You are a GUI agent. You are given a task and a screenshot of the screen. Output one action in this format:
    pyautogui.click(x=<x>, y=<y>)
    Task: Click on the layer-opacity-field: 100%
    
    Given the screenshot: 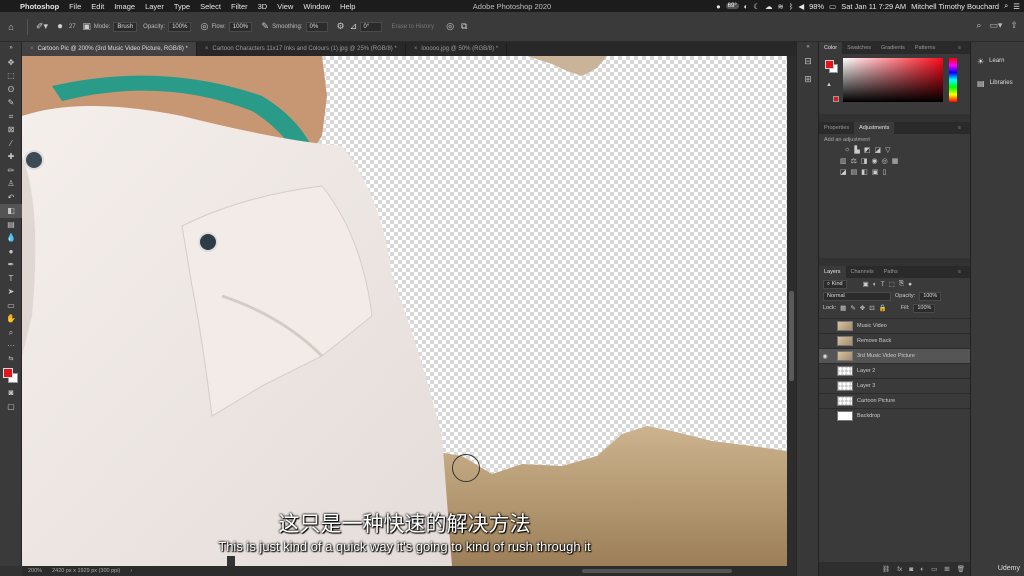 What is the action you would take?
    pyautogui.click(x=930, y=296)
    